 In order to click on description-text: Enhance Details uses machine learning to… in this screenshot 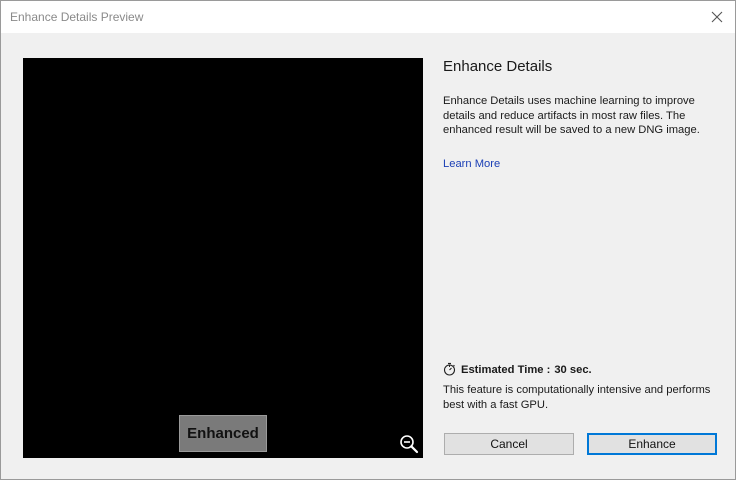, I will do `click(571, 115)`.